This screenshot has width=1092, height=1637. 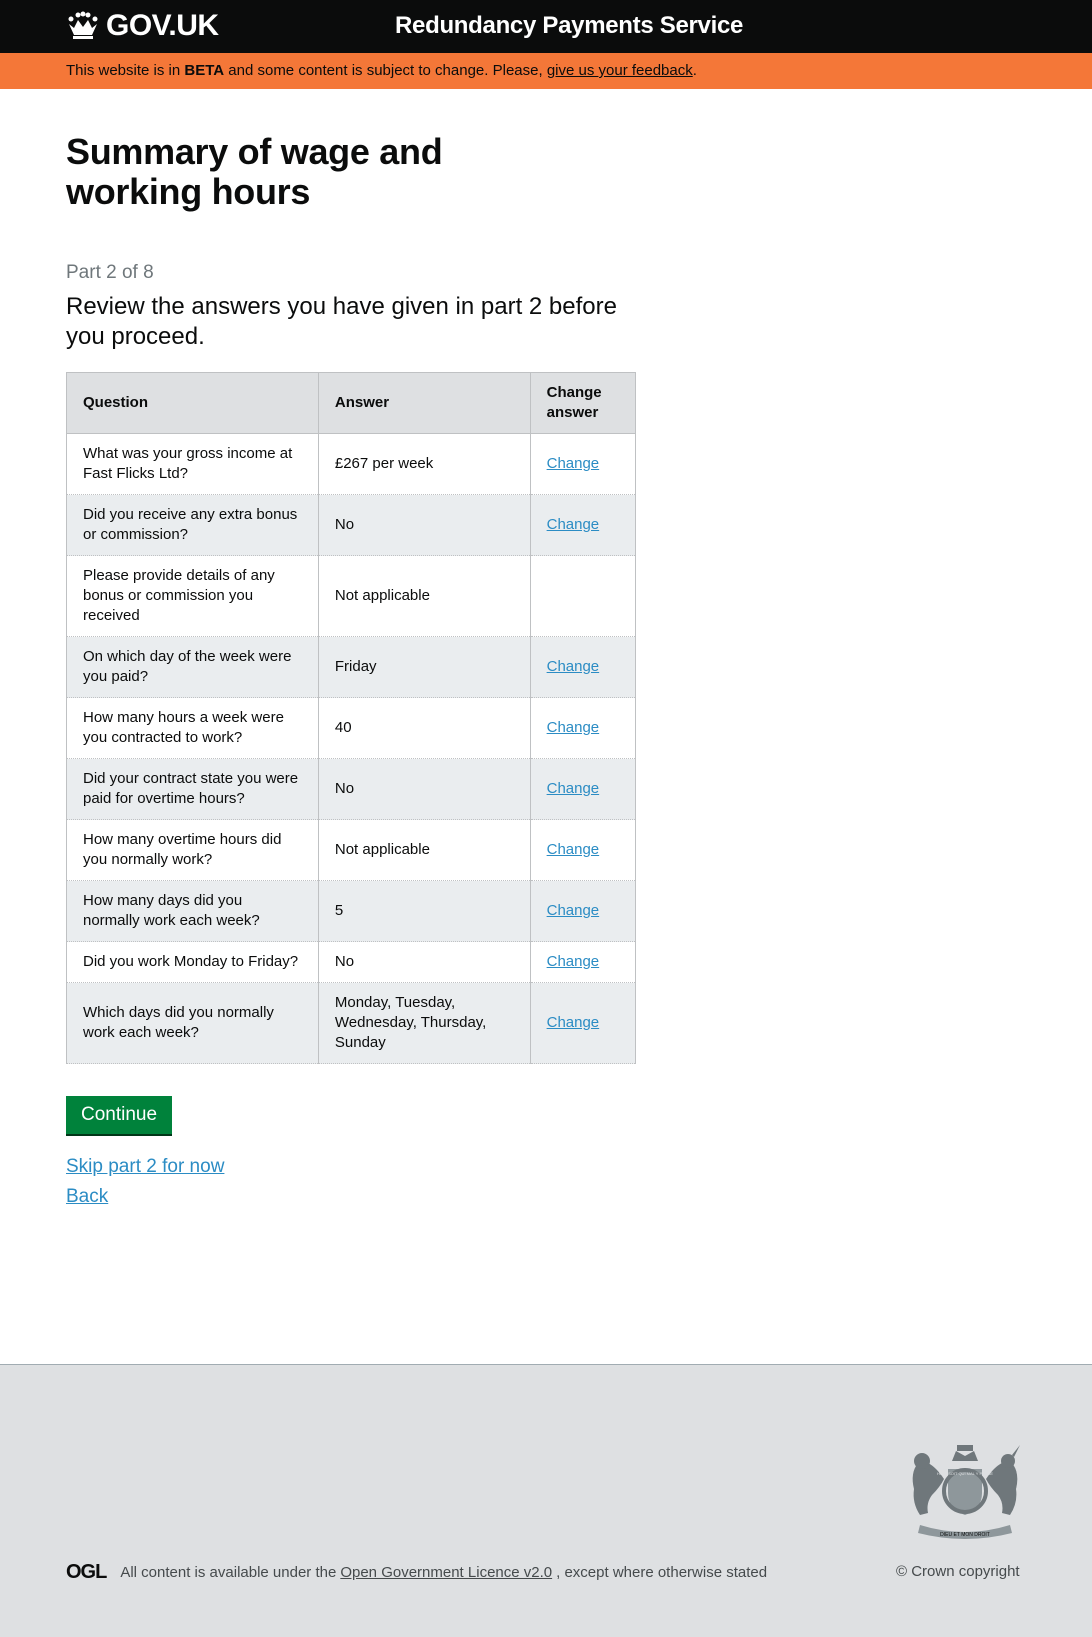 What do you see at coordinates (965, 1473) in the screenshot?
I see `crest-garter-text: HONI SOIT QUI MAL Y PENSE` at bounding box center [965, 1473].